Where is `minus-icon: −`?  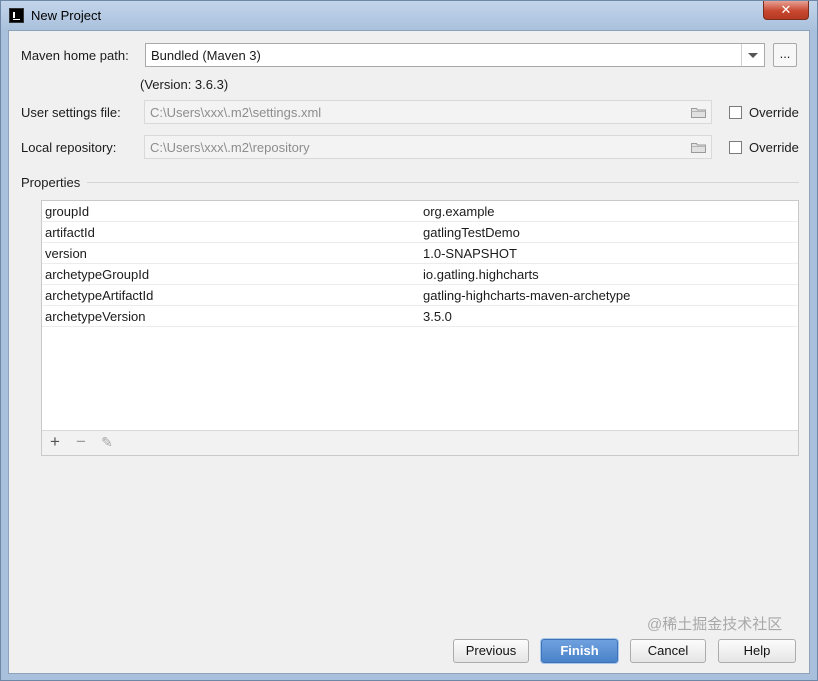
minus-icon: − is located at coordinates (81, 441).